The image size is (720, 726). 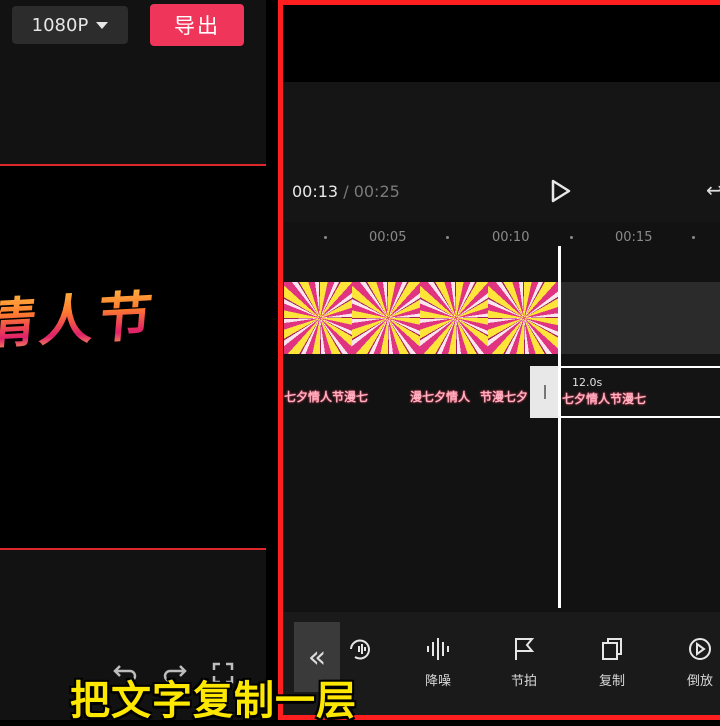 I want to click on clip-trim-handle, so click(x=545, y=392).